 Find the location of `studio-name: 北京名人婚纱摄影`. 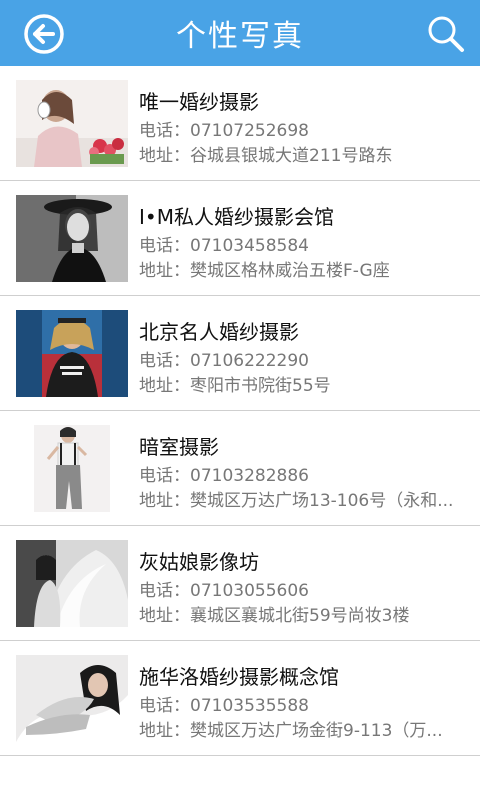

studio-name: 北京名人婚纱摄影 is located at coordinates (219, 332).